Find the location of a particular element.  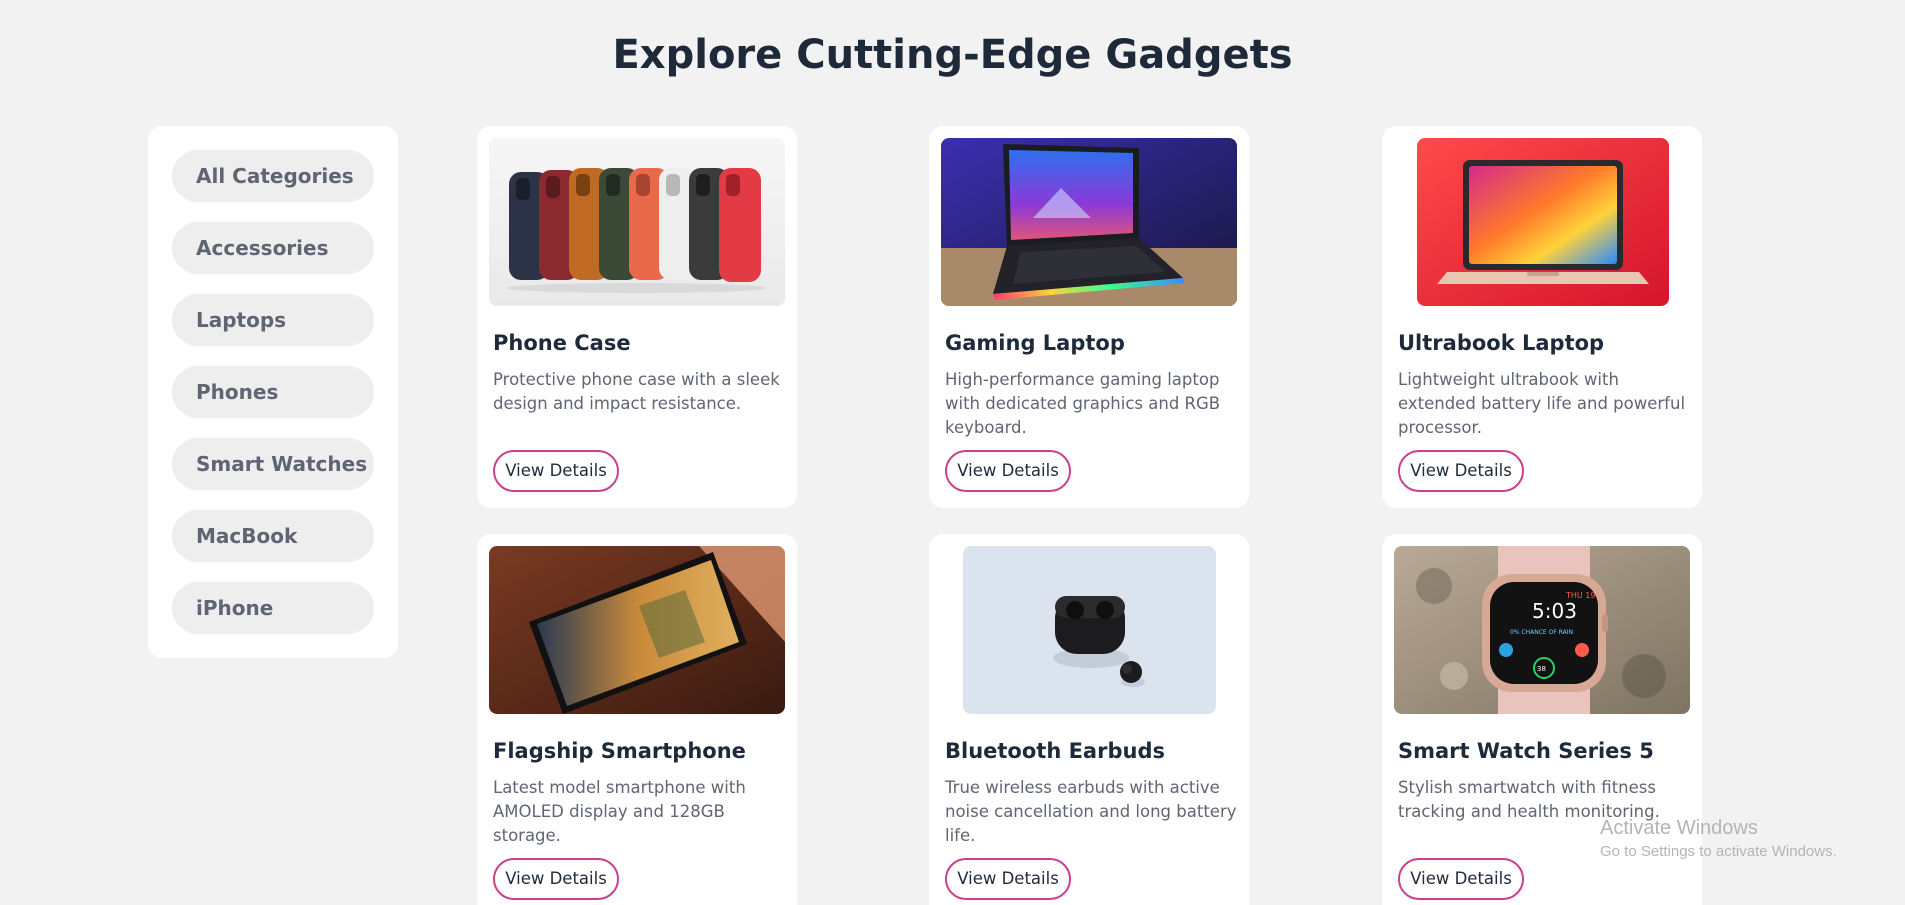

ultrabook-illustration is located at coordinates (1543, 222).